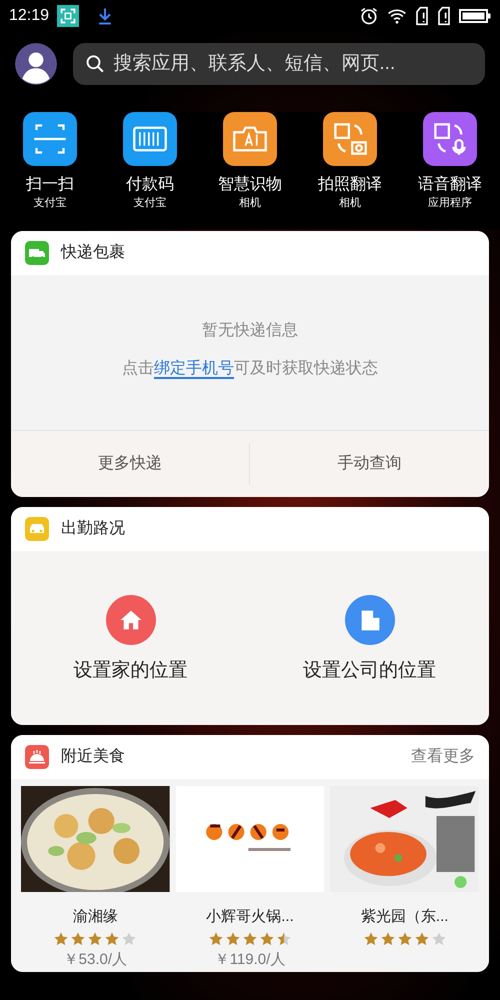 The image size is (500, 1000). What do you see at coordinates (194, 369) in the screenshot?
I see `bind-phone-link: 绑定手机号` at bounding box center [194, 369].